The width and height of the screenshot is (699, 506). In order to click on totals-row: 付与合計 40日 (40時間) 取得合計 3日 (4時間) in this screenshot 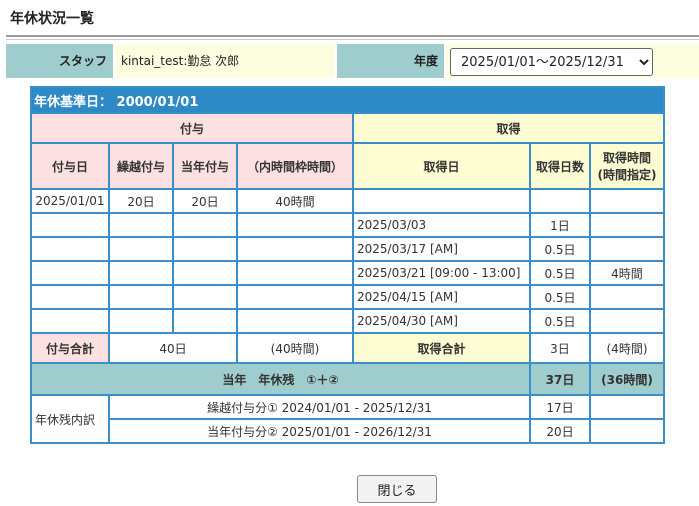, I will do `click(347, 348)`.